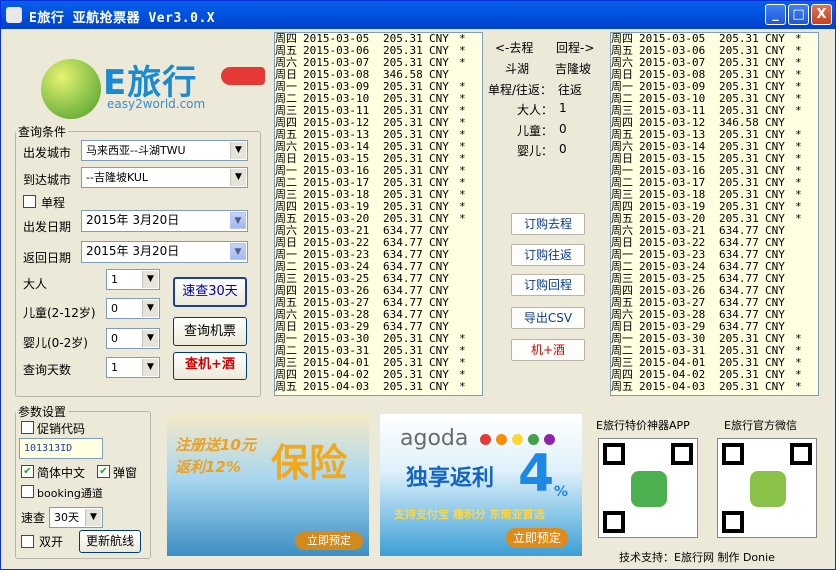 This screenshot has height=570, width=836. I want to click on maximize-button: □, so click(798, 14).